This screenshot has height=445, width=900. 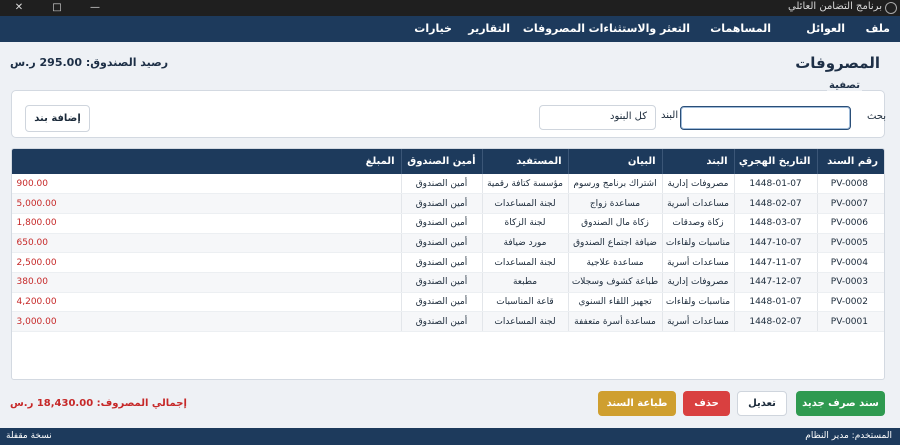 I want to click on item-filter-label: البند, so click(x=670, y=115).